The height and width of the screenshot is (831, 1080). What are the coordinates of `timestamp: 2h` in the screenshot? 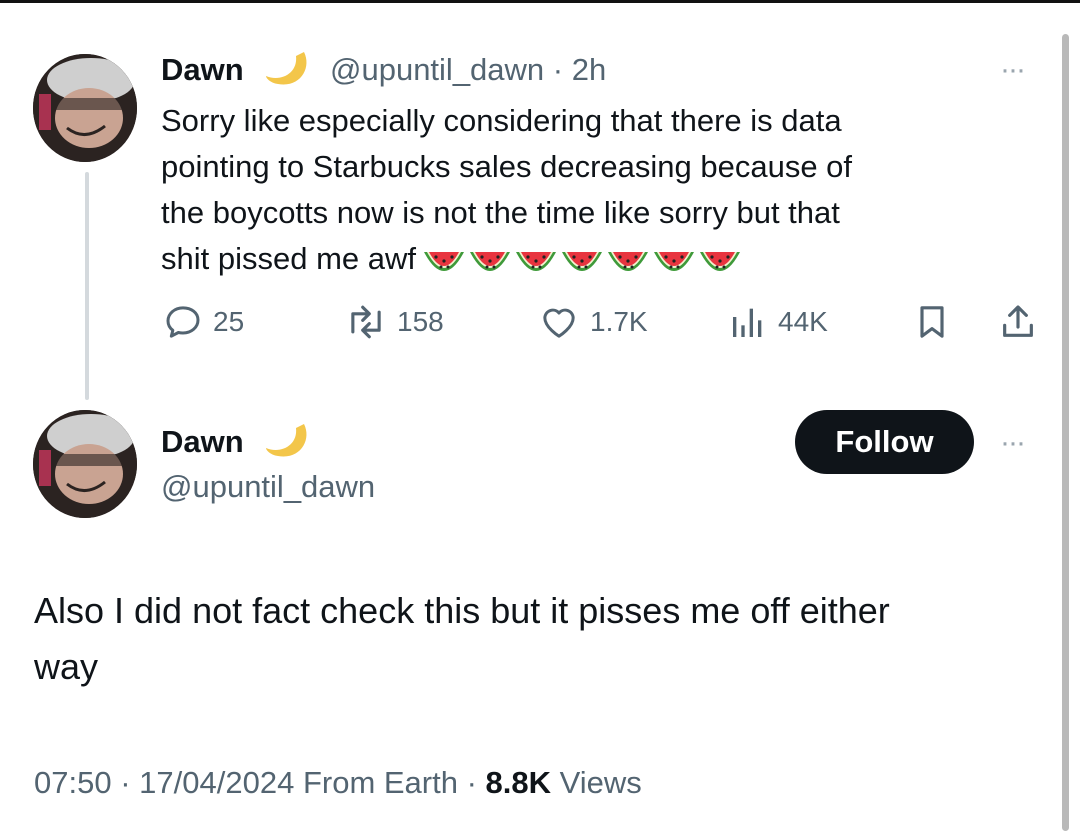 It's located at (589, 69).